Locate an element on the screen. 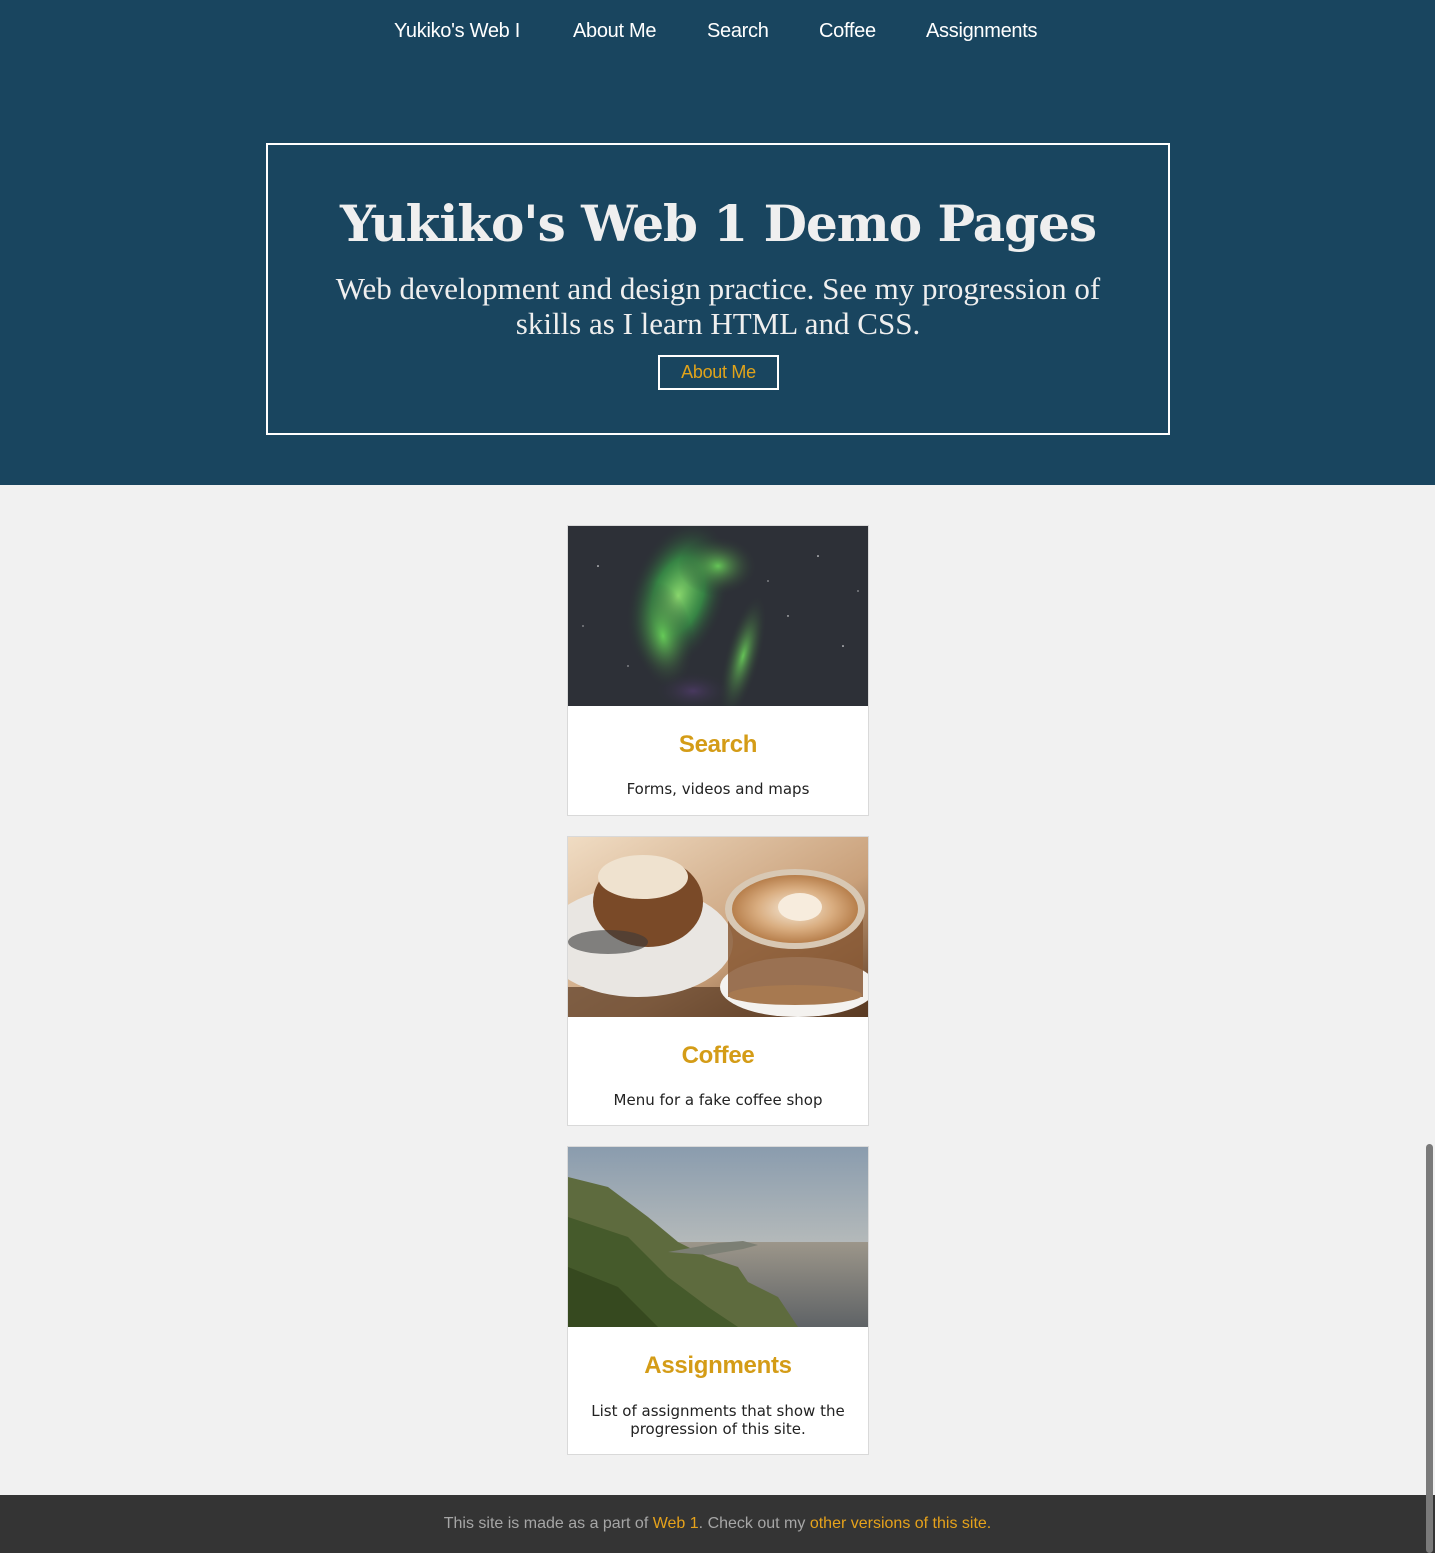 Image resolution: width=1435 pixels, height=1553 pixels. coast-image is located at coordinates (718, 1237).